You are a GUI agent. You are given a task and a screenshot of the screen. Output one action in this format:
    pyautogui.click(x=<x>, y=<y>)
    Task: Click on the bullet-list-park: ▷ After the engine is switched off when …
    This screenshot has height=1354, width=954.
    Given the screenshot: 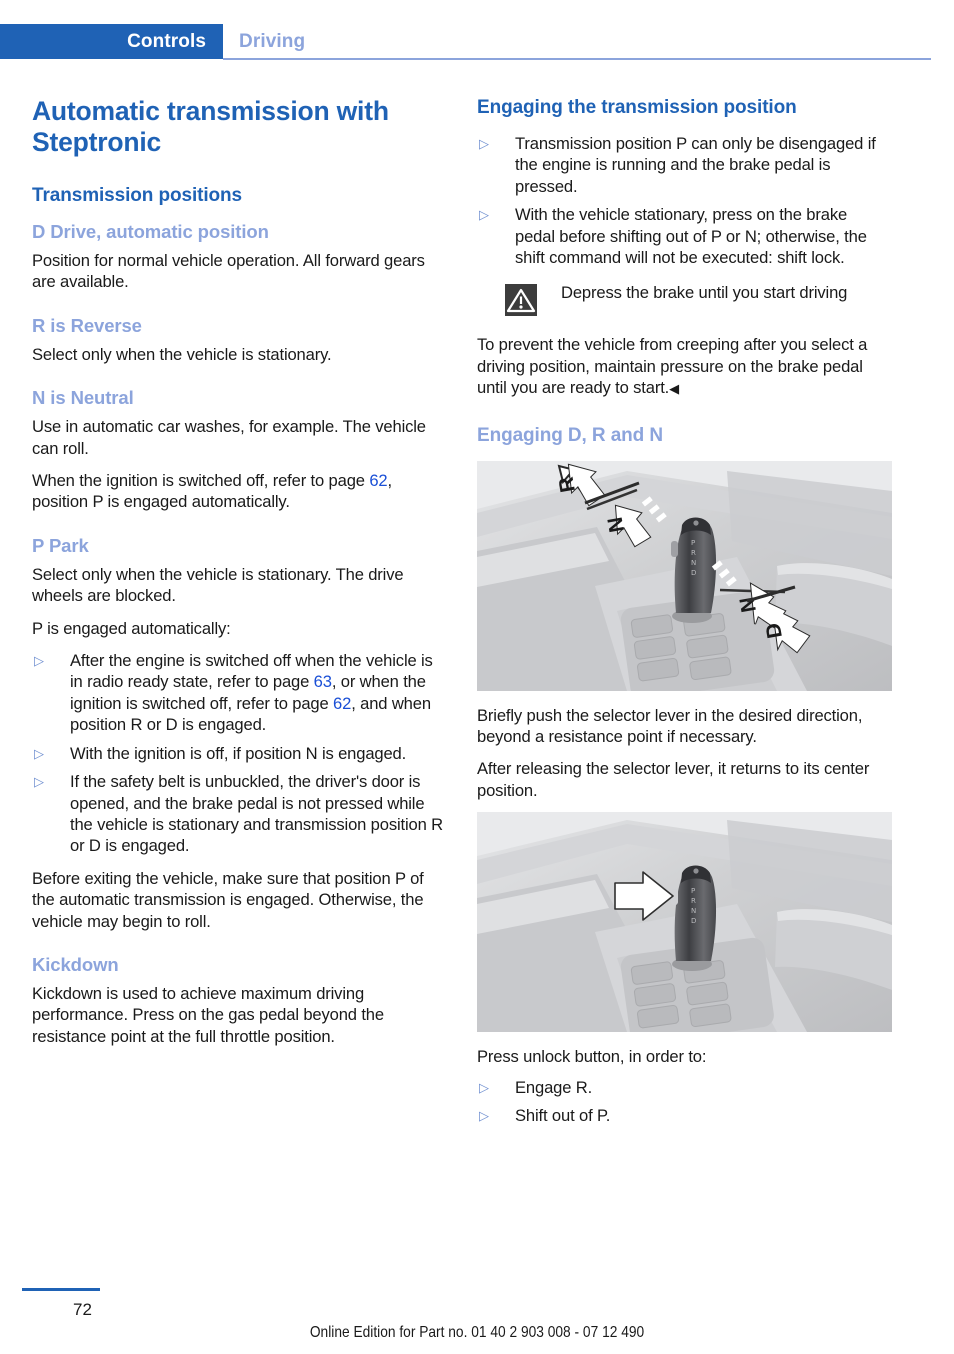 What is the action you would take?
    pyautogui.click(x=239, y=753)
    